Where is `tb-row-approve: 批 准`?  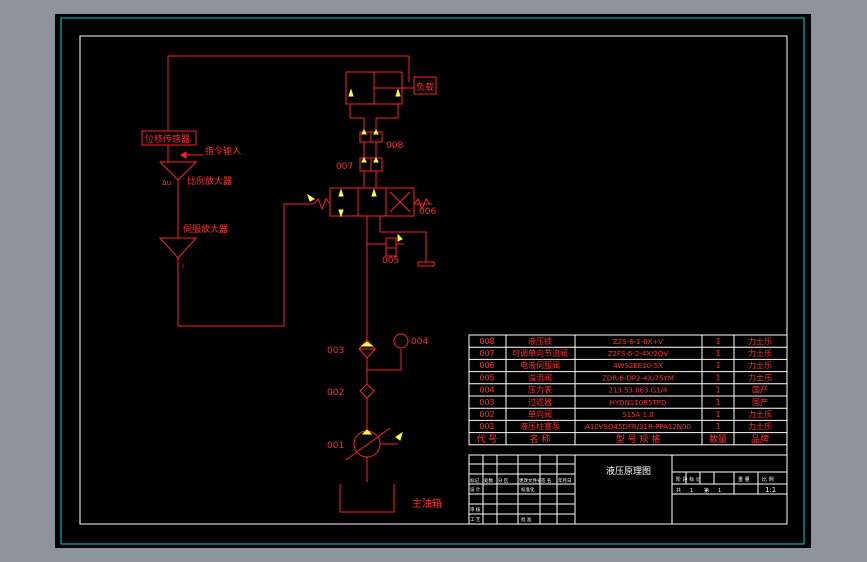 tb-row-approve: 批 准 is located at coordinates (526, 519).